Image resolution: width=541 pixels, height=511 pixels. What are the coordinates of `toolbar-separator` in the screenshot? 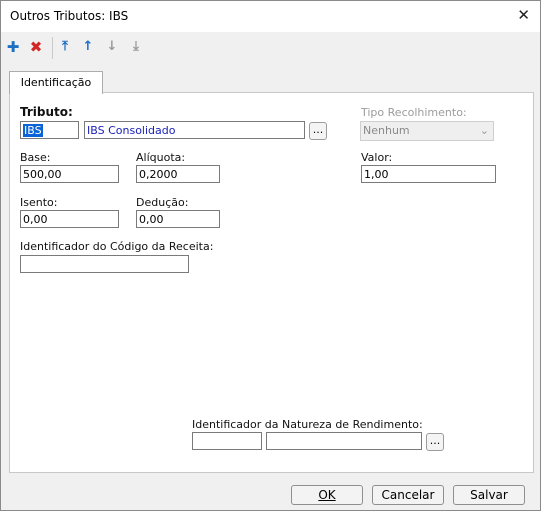 It's located at (52, 48).